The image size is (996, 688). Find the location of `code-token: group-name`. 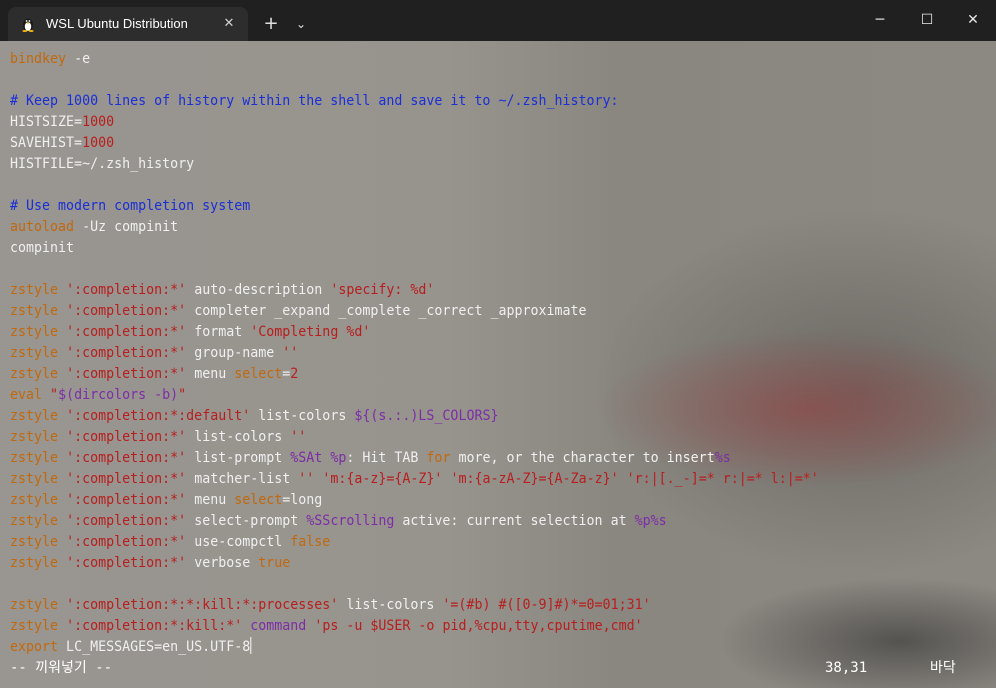

code-token: group-name is located at coordinates (234, 353).